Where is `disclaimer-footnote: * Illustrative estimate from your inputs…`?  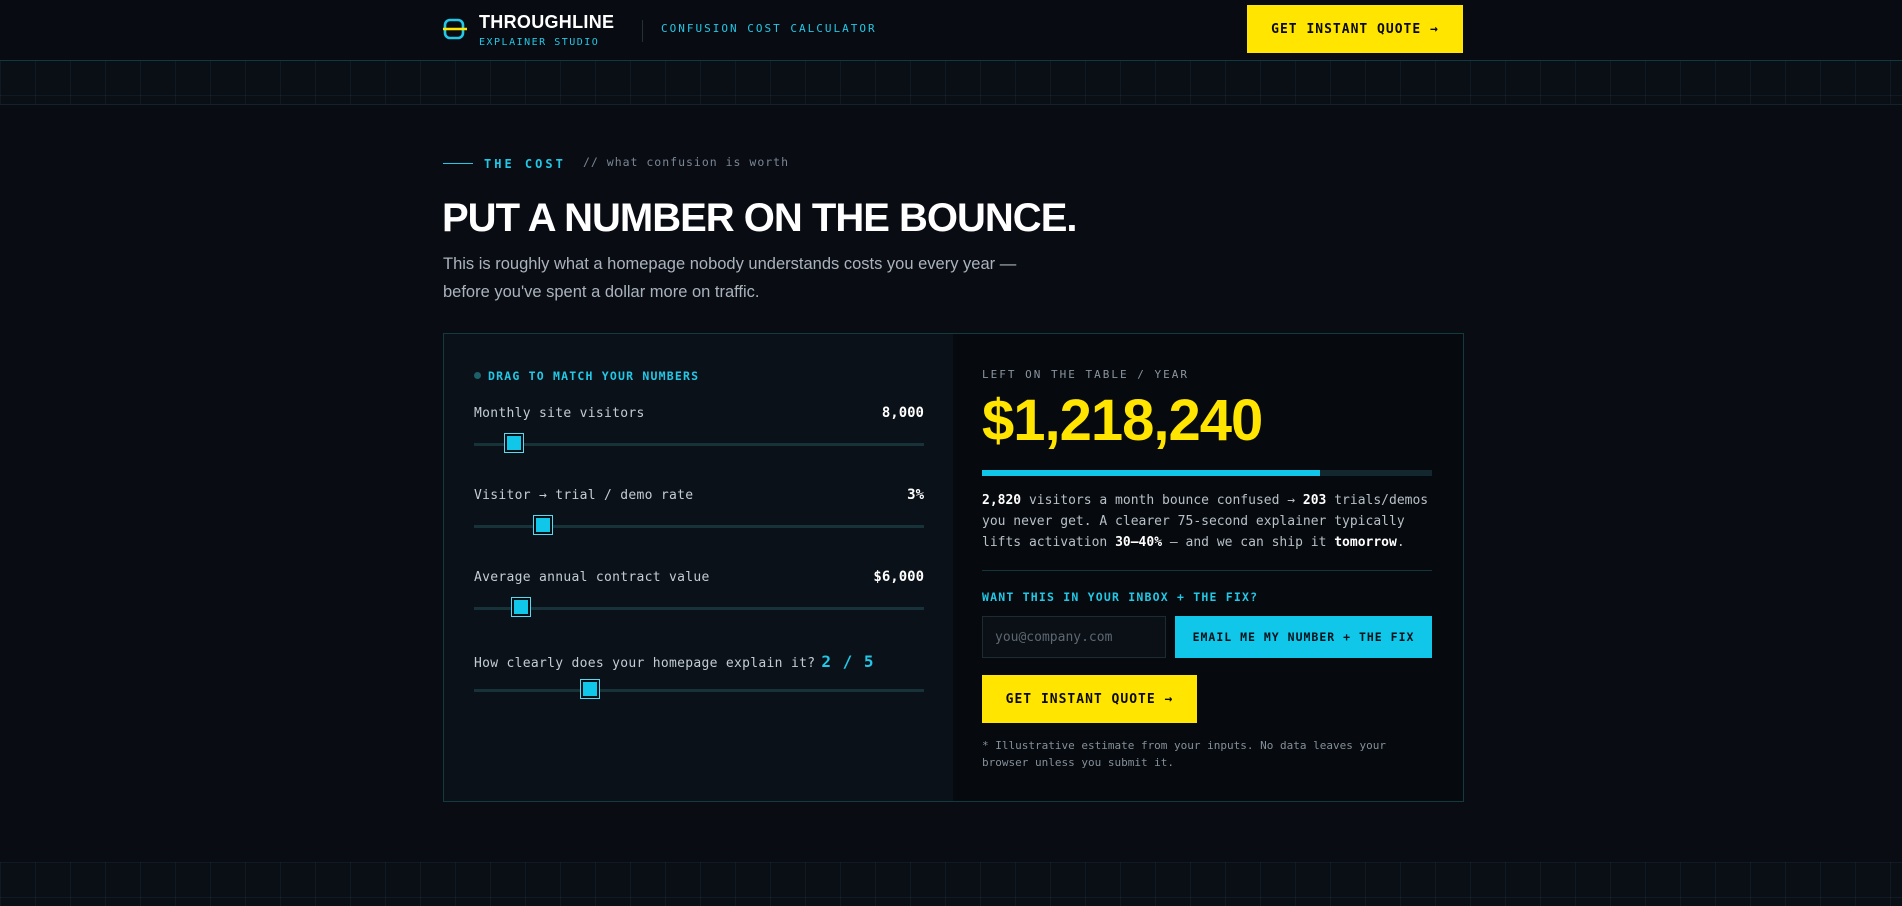 disclaimer-footnote: * Illustrative estimate from your inputs… is located at coordinates (1184, 754).